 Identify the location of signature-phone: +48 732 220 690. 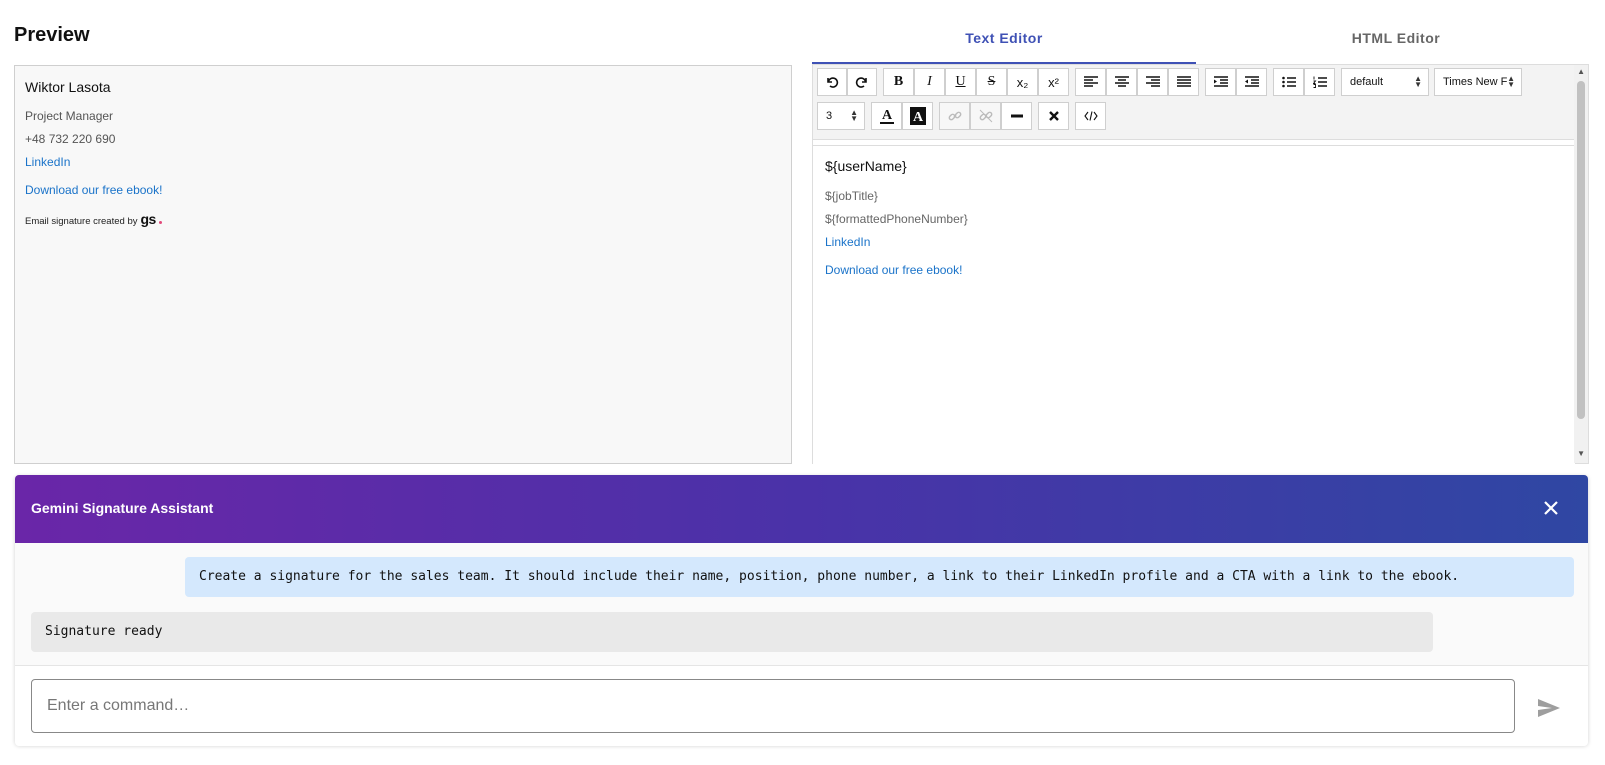
(70, 139).